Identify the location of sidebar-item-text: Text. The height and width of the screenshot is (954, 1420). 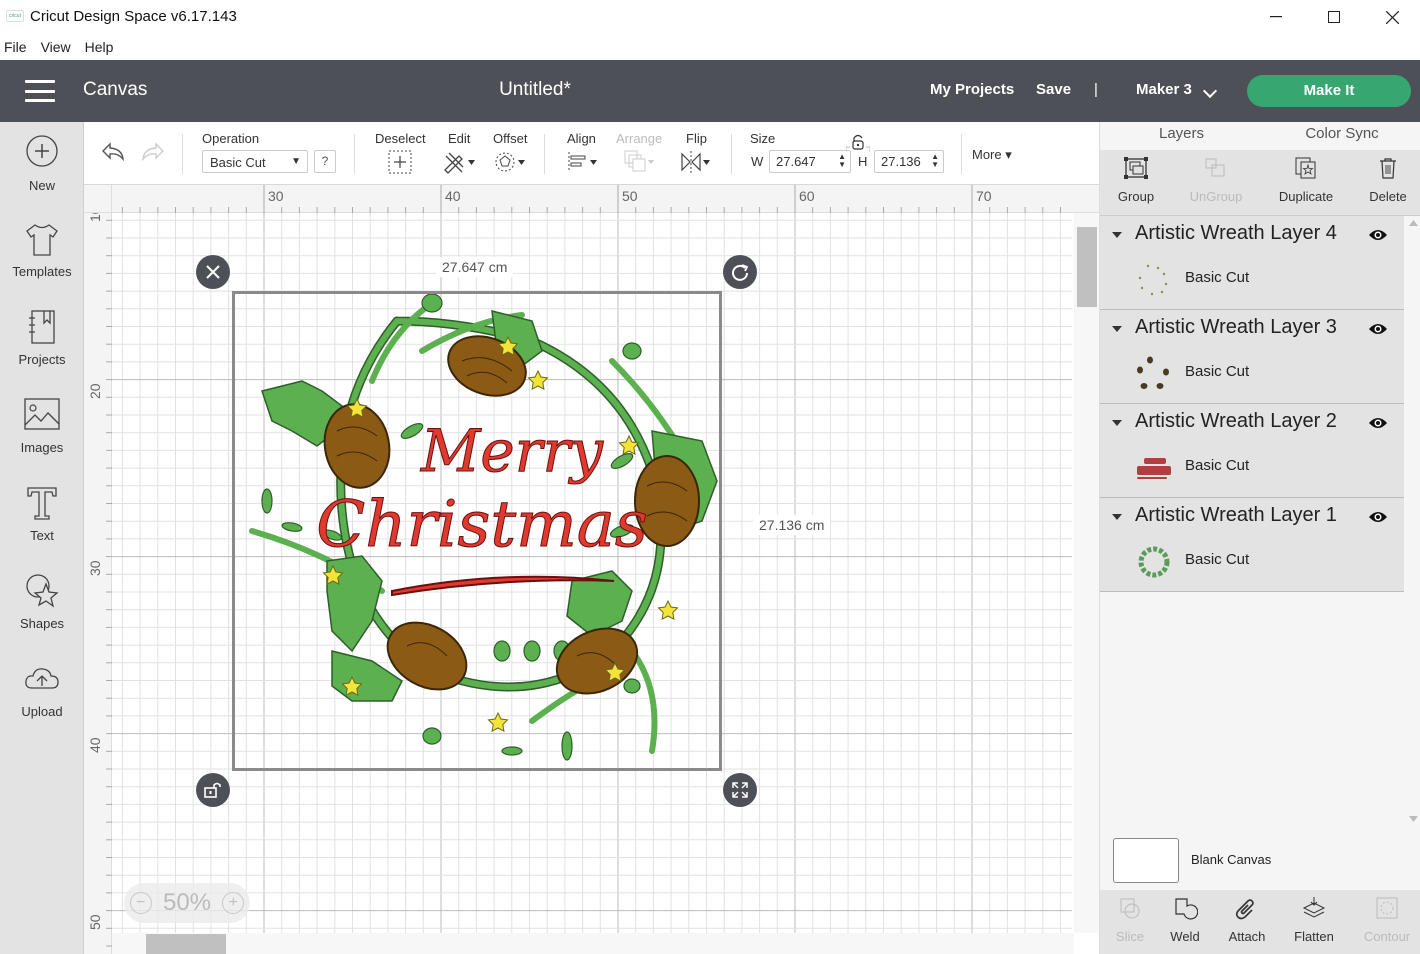
(42, 513).